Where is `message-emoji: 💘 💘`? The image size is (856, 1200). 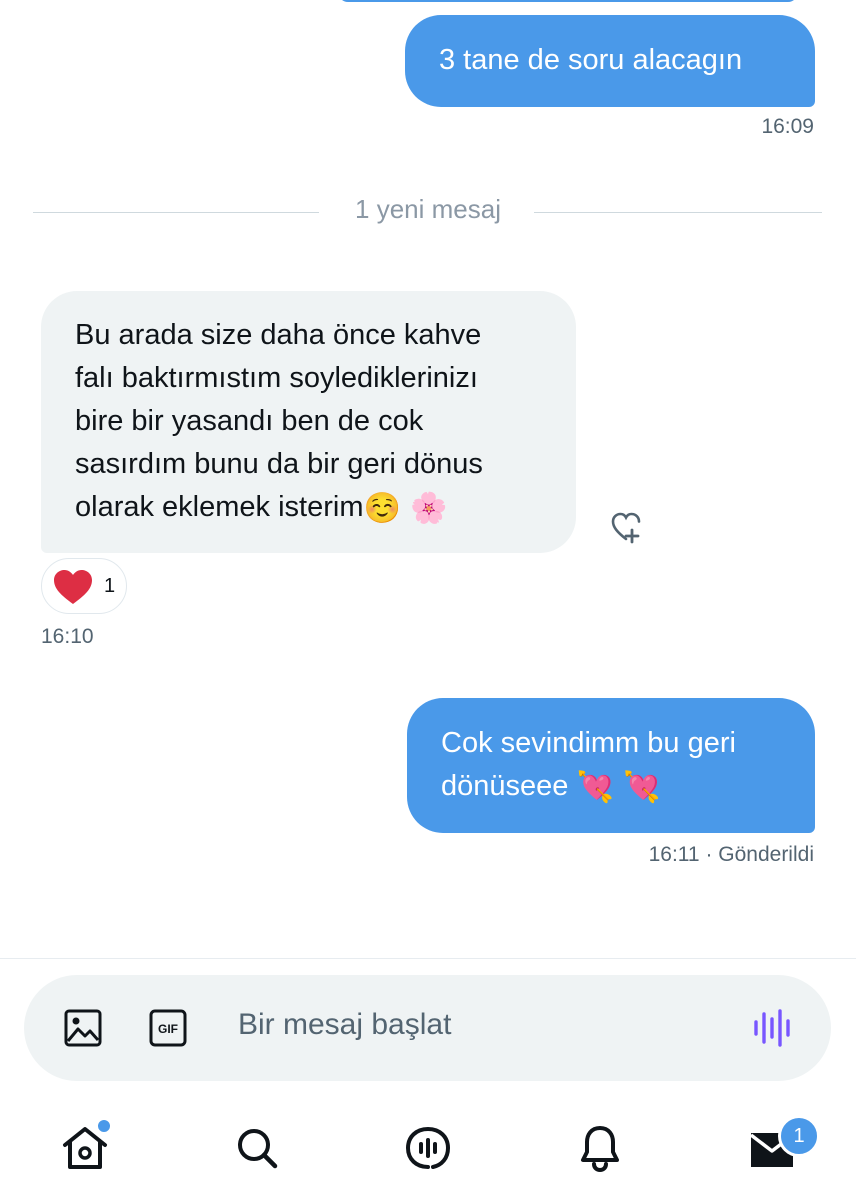 message-emoji: 💘 💘 is located at coordinates (618, 787).